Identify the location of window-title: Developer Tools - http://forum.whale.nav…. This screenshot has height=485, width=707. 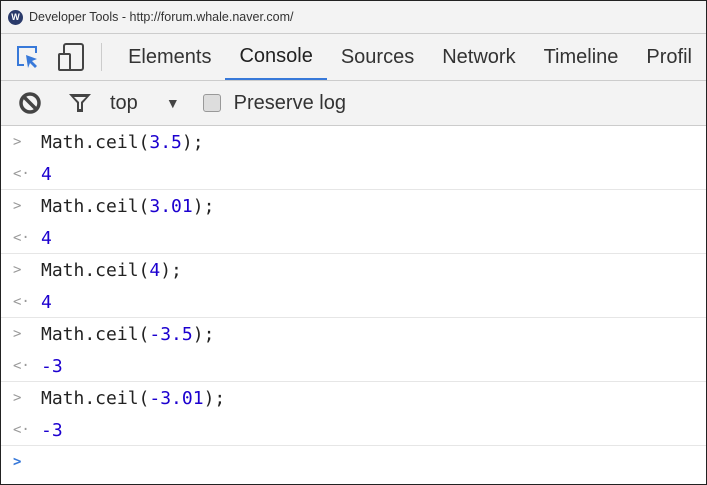
(161, 17).